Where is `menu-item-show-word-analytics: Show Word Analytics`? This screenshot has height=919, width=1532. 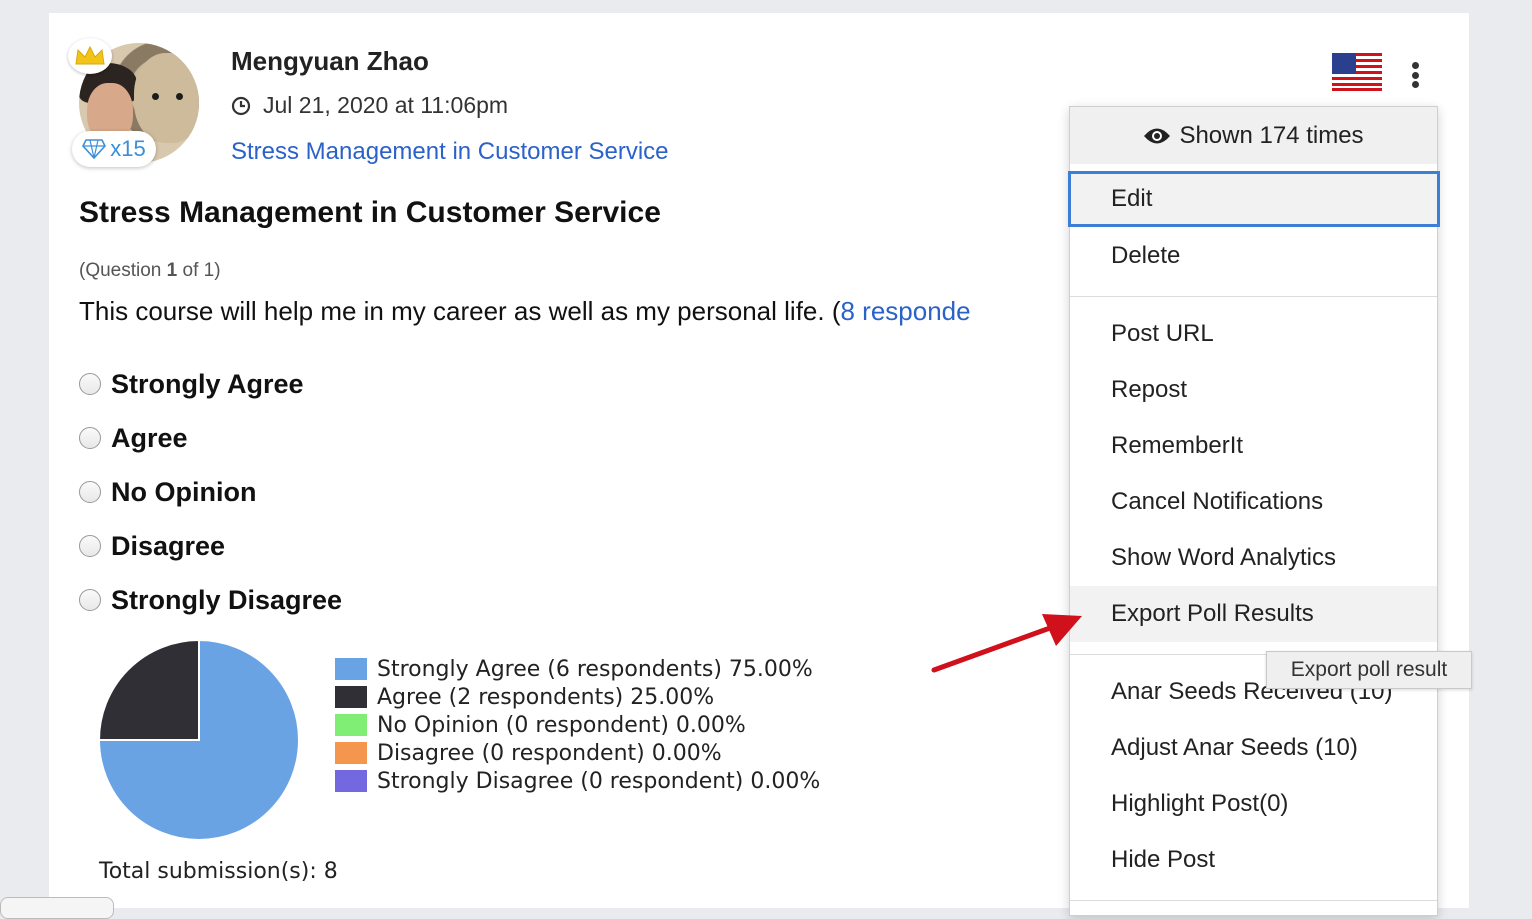
menu-item-show-word-analytics: Show Word Analytics is located at coordinates (1253, 558).